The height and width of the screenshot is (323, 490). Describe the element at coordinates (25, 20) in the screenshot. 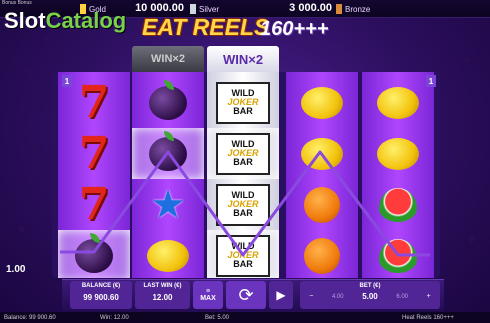

I see `logo-slot: Slot` at that location.